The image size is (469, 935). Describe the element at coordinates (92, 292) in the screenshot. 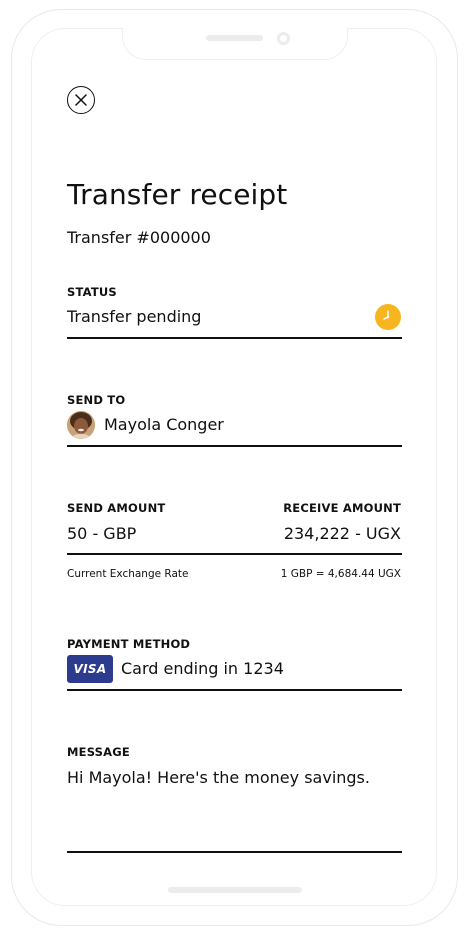

I see `status-label: STATUS` at that location.